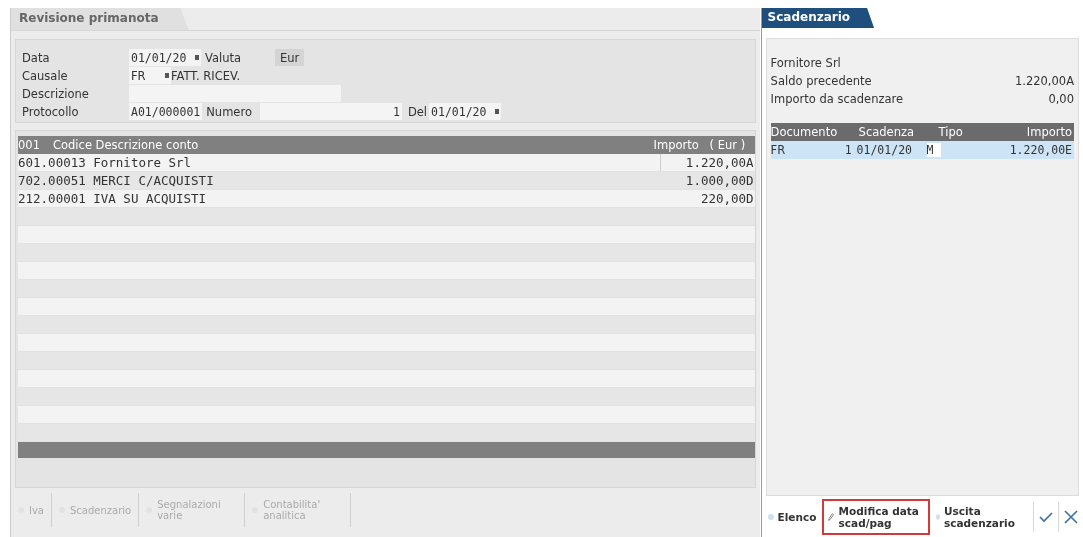  What do you see at coordinates (806, 64) in the screenshot?
I see `supplier-name: Fornitore Srl` at bounding box center [806, 64].